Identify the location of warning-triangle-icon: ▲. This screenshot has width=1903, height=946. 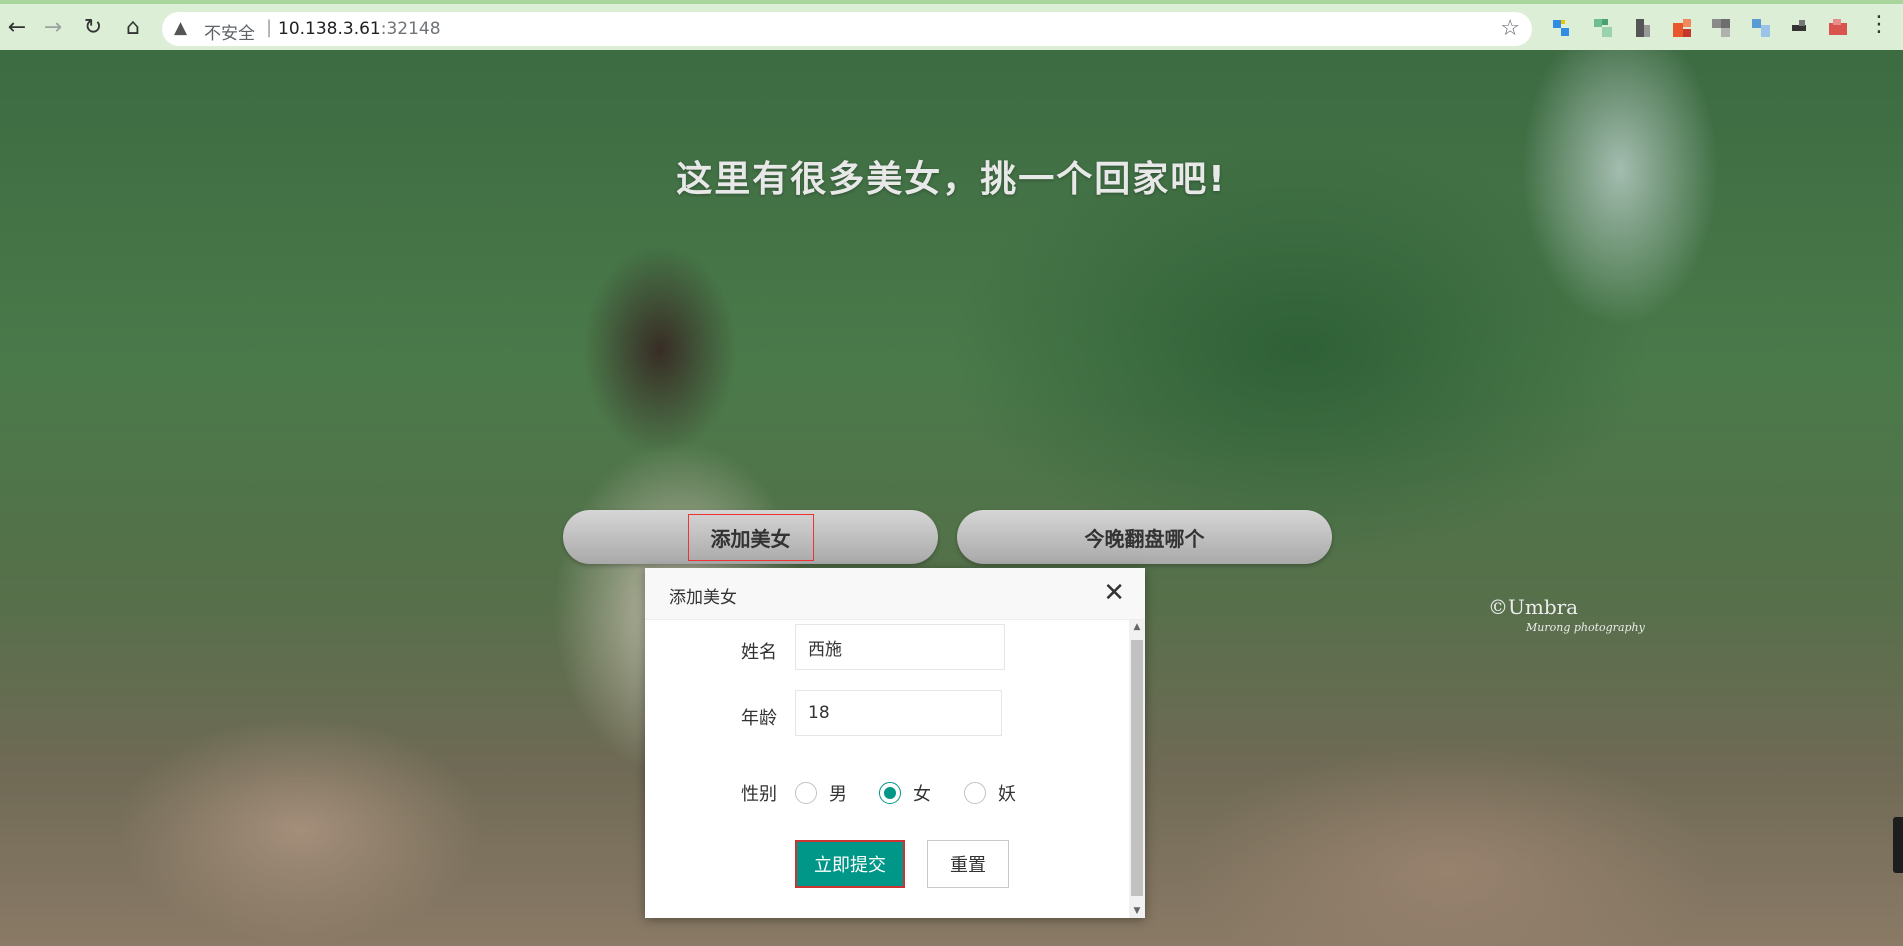
(180, 28).